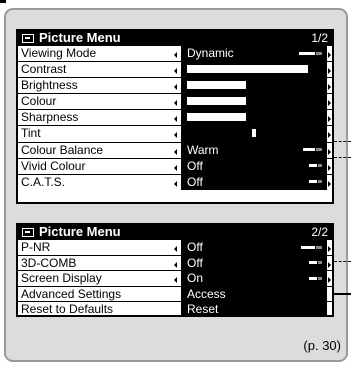 This screenshot has width=351, height=367. What do you see at coordinates (252, 278) in the screenshot?
I see `row-value: On` at bounding box center [252, 278].